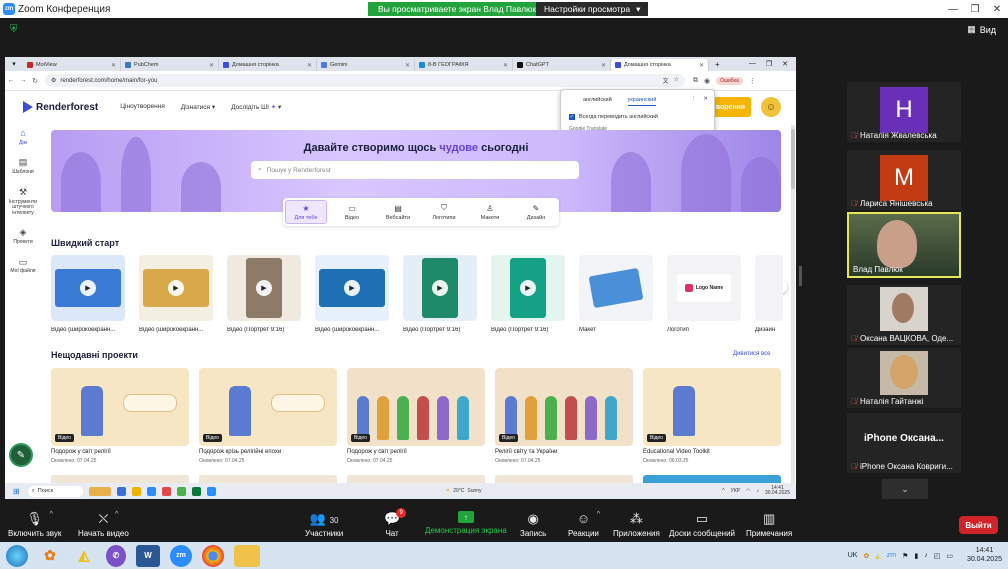  Describe the element at coordinates (723, 491) in the screenshot. I see `chevron-up-icon: ^` at that location.